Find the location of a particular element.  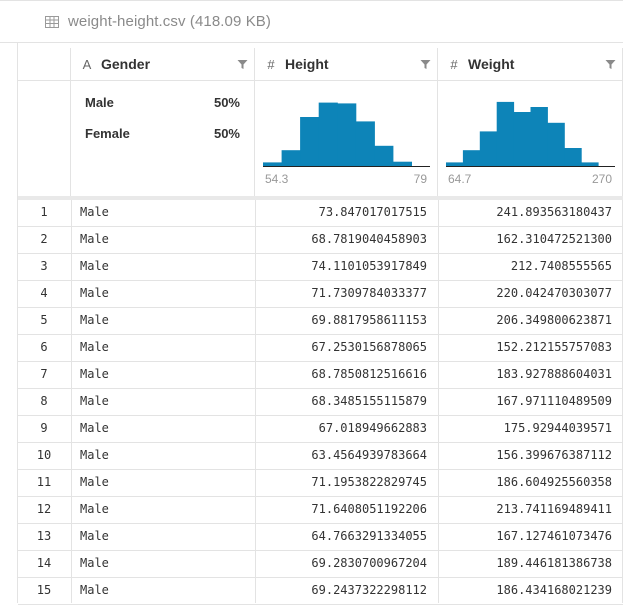

weight-cell: 189.446181386738 is located at coordinates (554, 563).